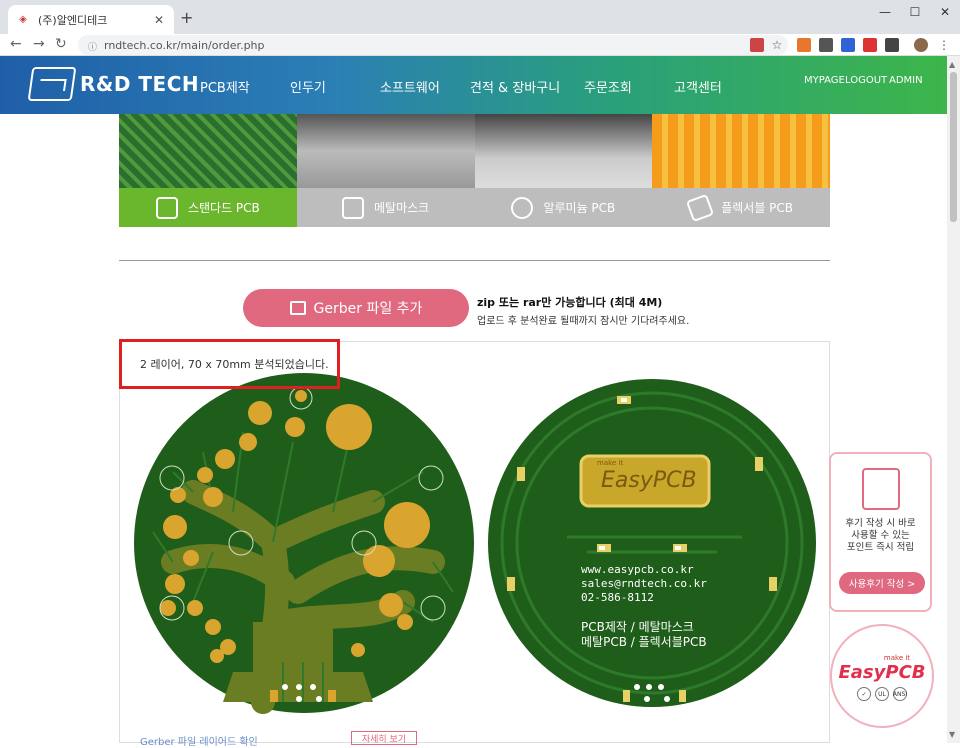  Describe the element at coordinates (824, 80) in the screenshot. I see `mypage-link: MYPAGE` at that location.